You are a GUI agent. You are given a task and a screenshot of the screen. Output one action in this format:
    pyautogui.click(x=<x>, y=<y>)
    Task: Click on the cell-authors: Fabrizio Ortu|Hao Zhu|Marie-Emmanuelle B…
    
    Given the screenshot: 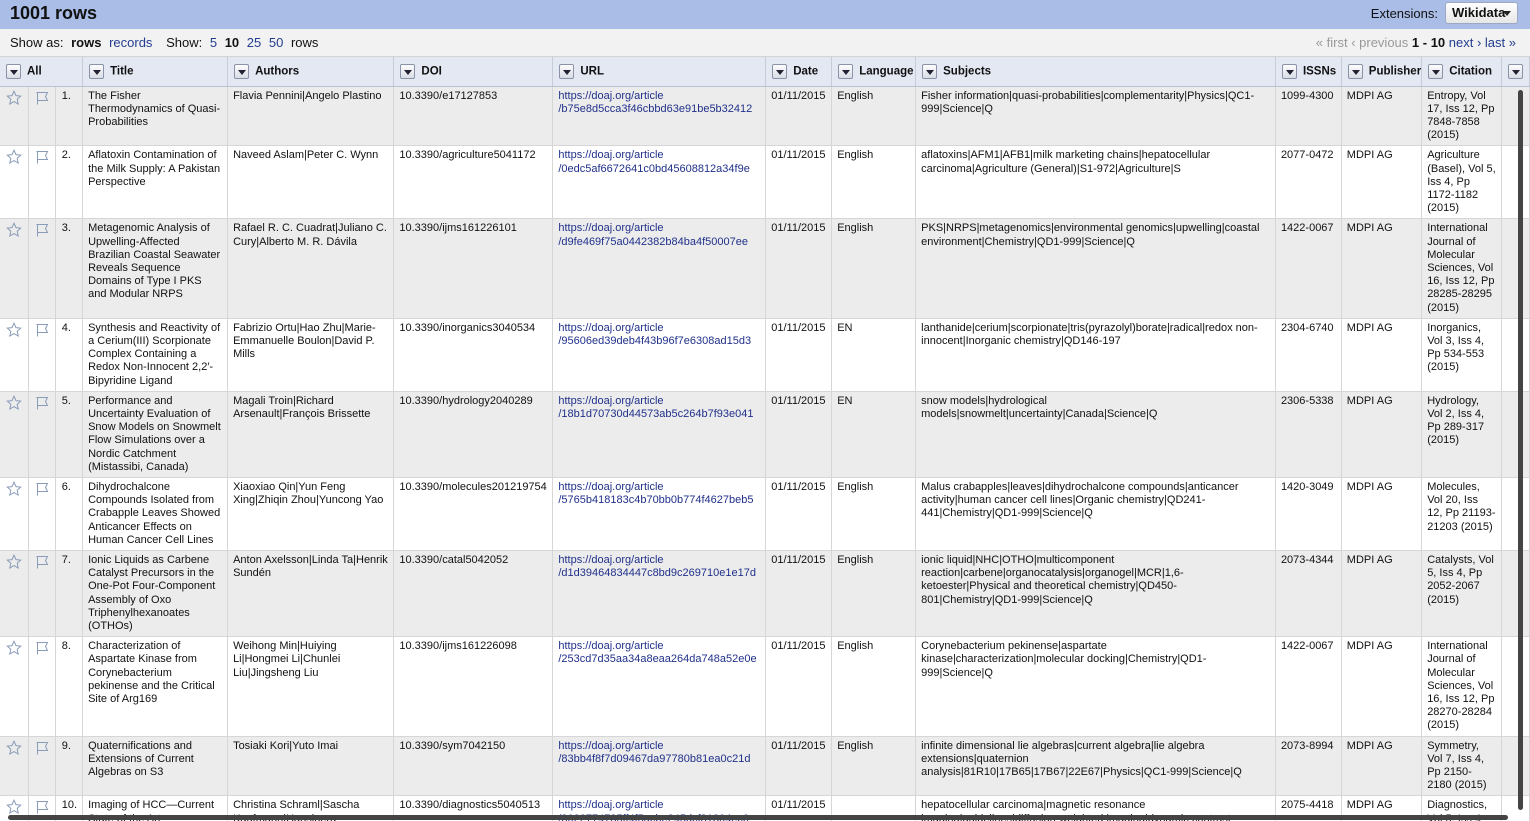 What is the action you would take?
    pyautogui.click(x=311, y=355)
    